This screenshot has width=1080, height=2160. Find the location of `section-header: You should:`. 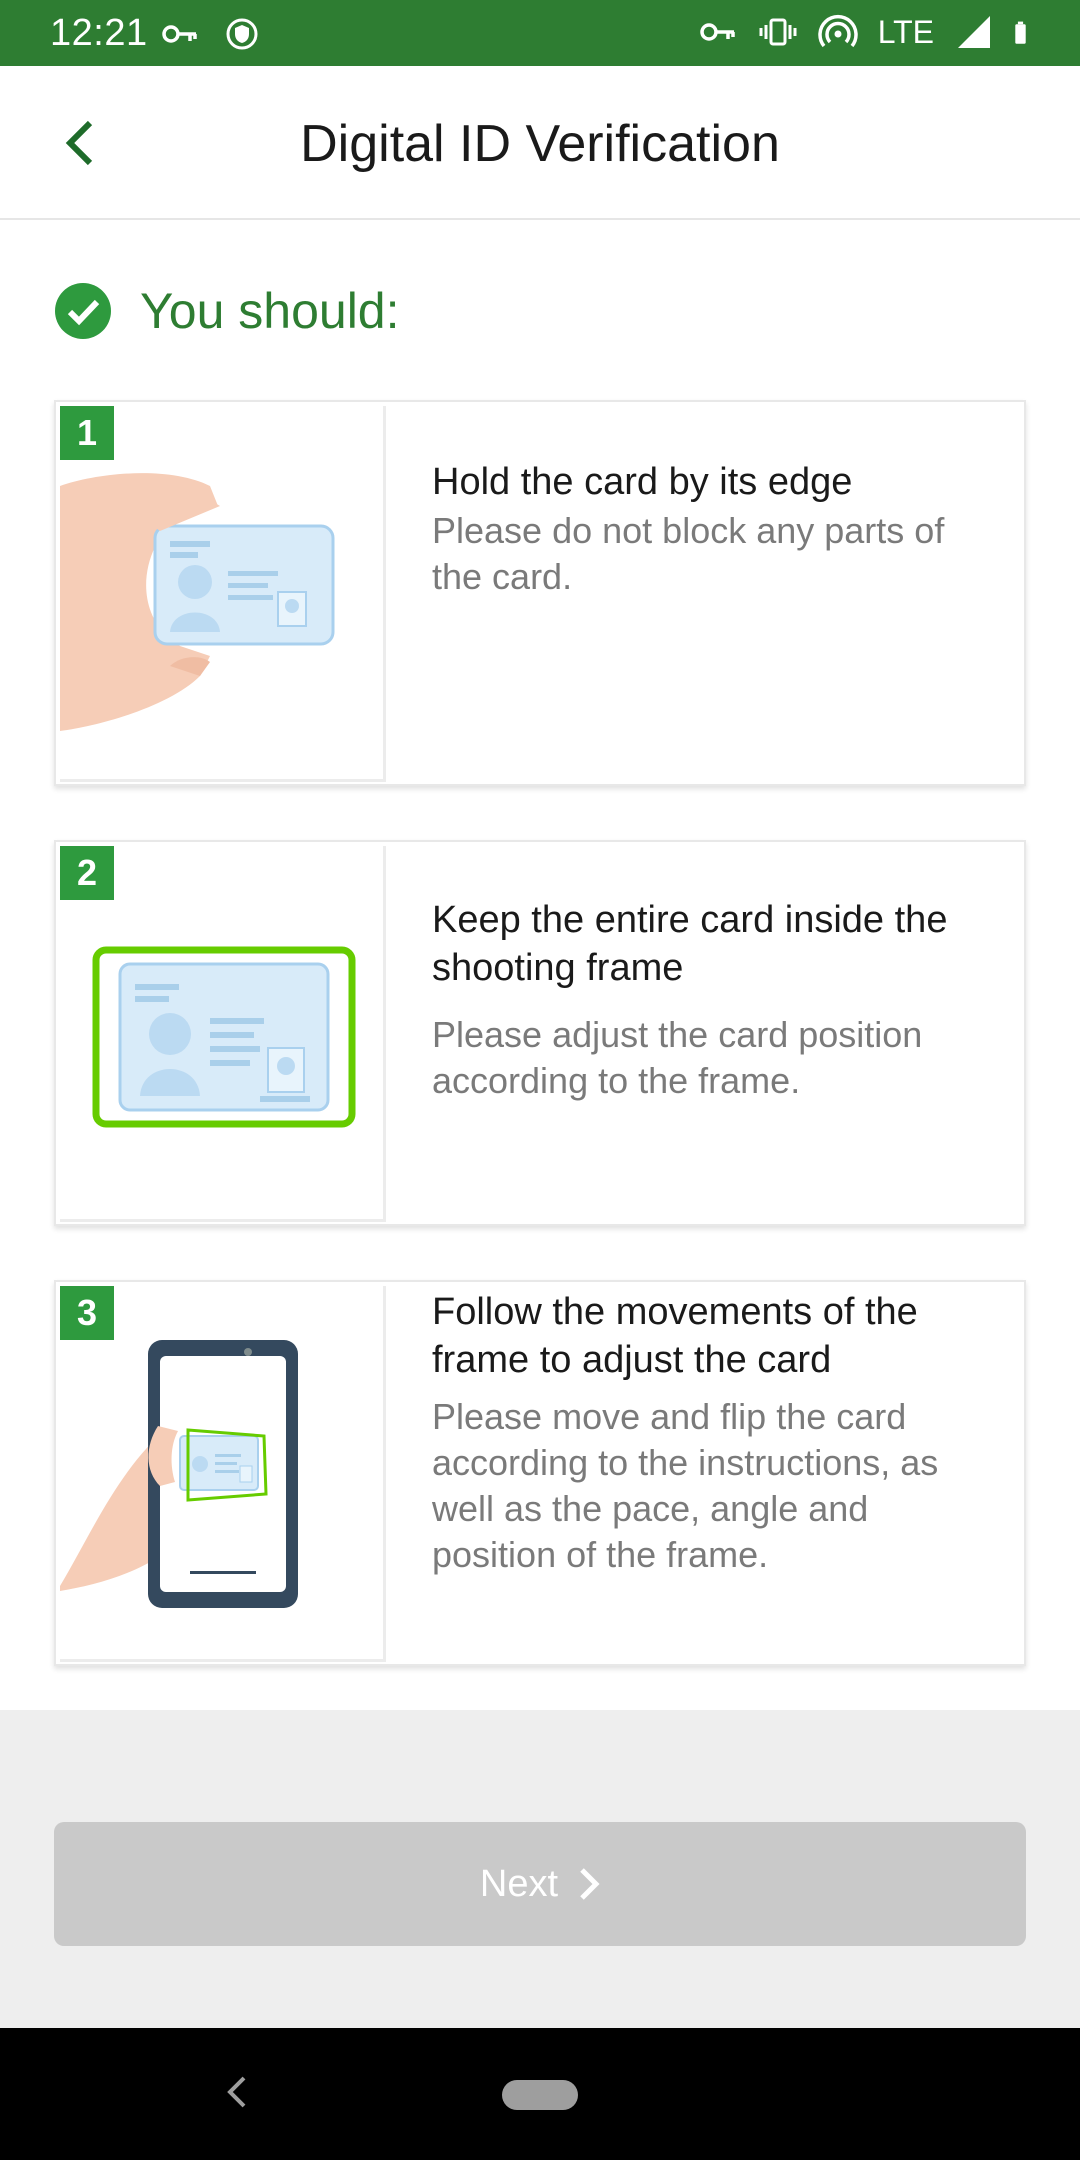

section-header: You should: is located at coordinates (227, 311).